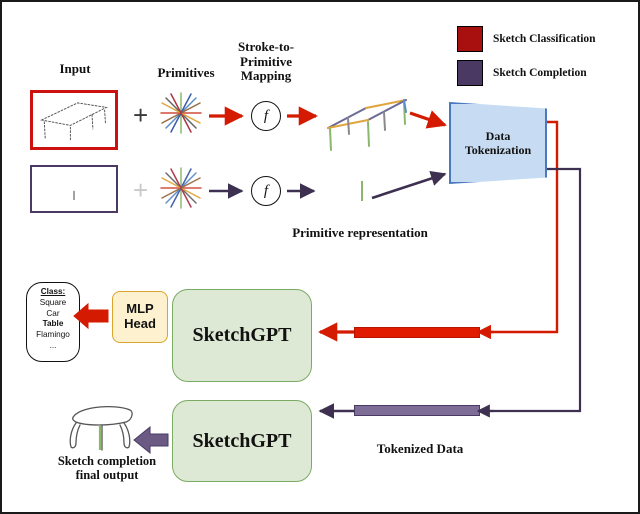 Image resolution: width=640 pixels, height=514 pixels. I want to click on completed-table-sketch-icon, so click(101, 428).